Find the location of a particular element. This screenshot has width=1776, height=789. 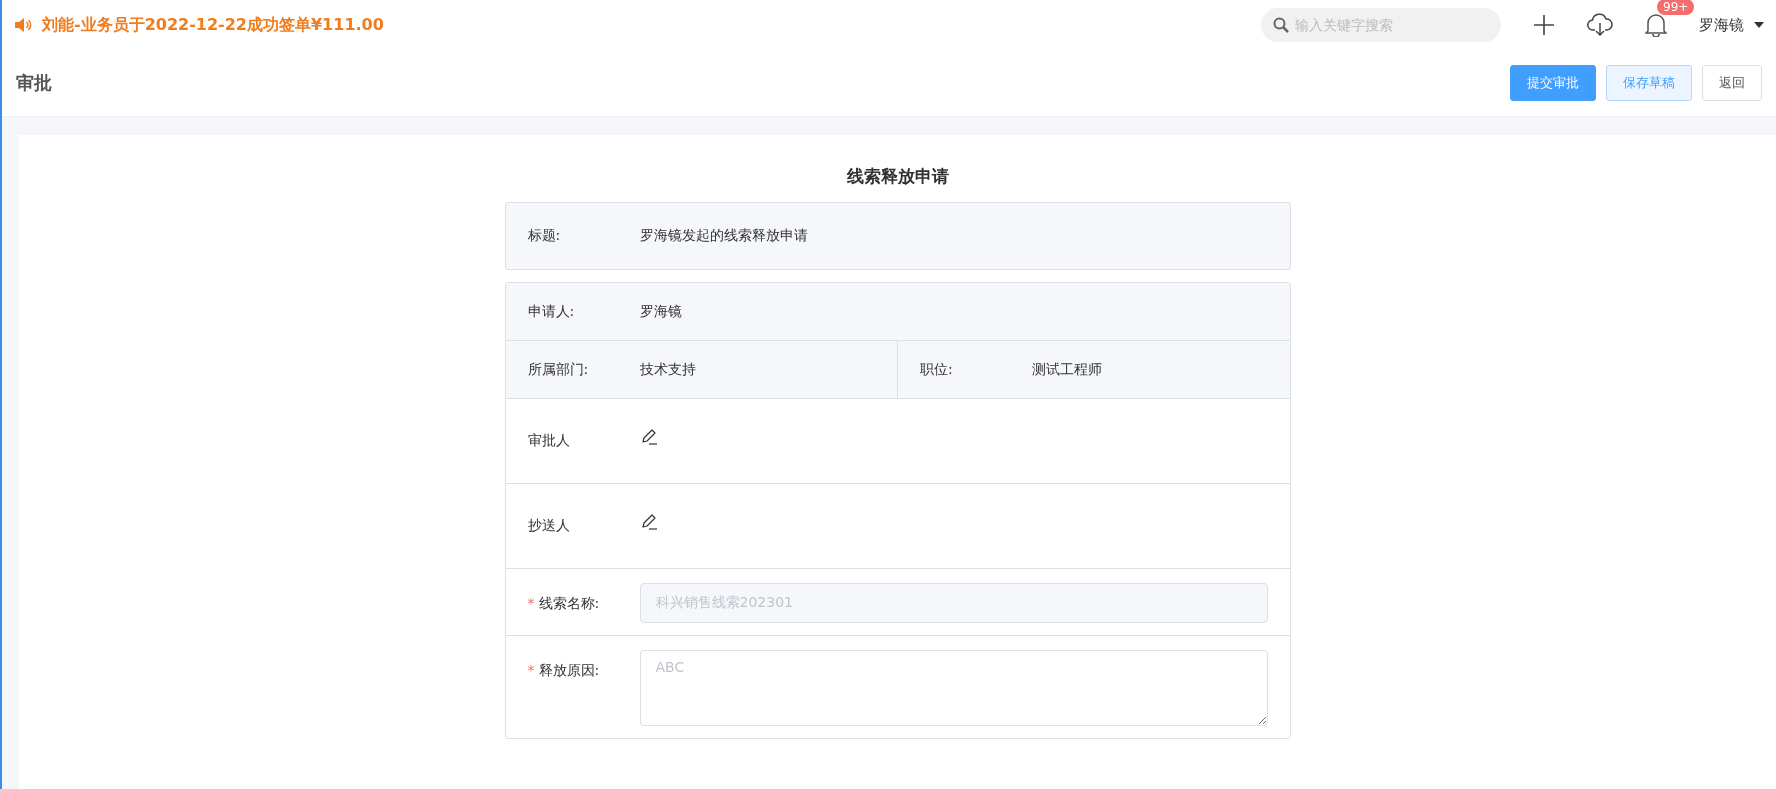

save-draft-button: 保存草稿 is located at coordinates (1649, 83).